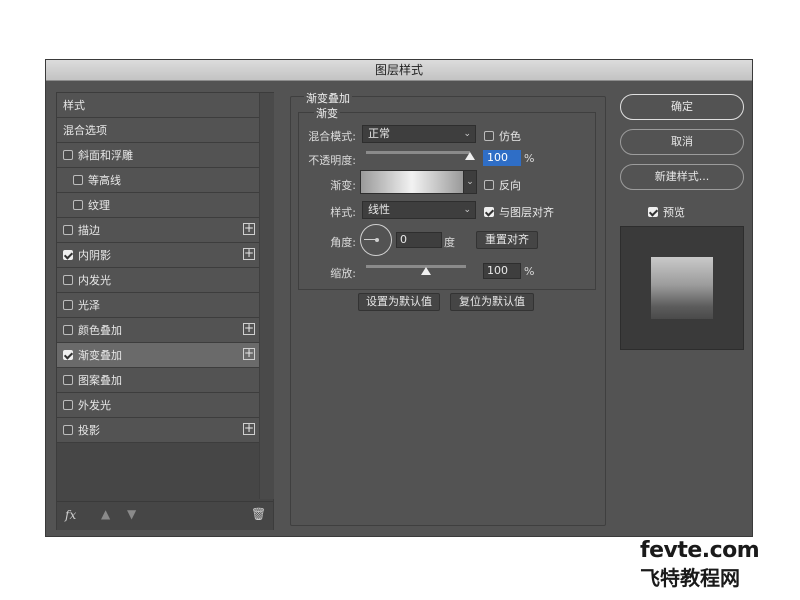 The height and width of the screenshot is (600, 800). Describe the element at coordinates (158, 155) in the screenshot. I see `effect-item: 斜面和浮雕` at that location.